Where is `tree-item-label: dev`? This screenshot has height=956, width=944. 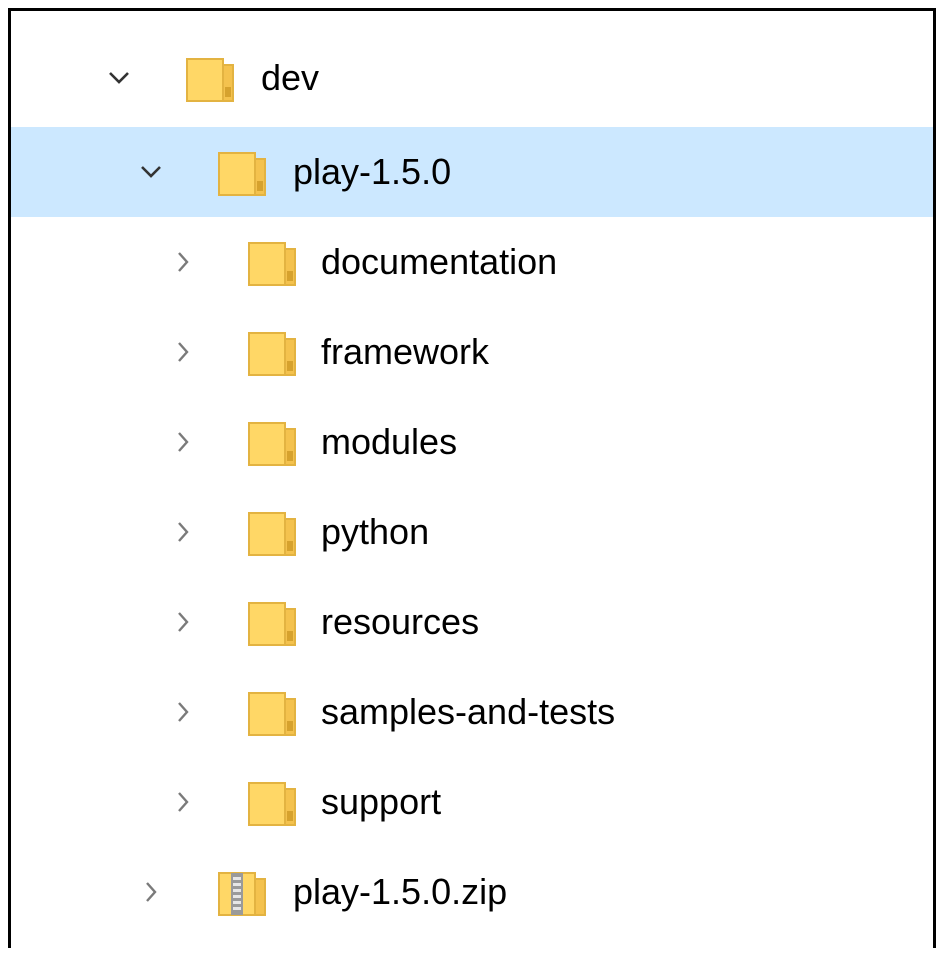 tree-item-label: dev is located at coordinates (290, 77).